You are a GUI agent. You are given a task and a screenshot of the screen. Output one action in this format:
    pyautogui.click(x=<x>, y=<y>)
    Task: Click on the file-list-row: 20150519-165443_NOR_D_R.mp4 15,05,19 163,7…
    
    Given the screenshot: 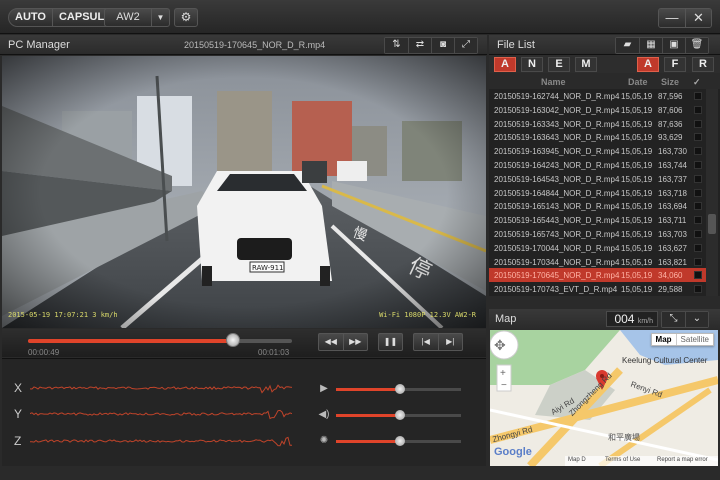 What is the action you would take?
    pyautogui.click(x=598, y=220)
    